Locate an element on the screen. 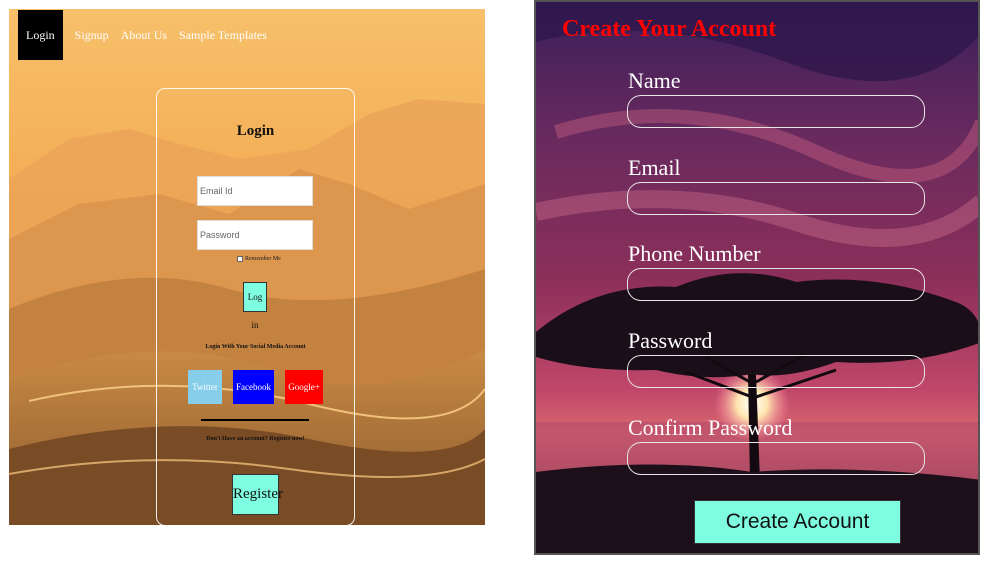  remember-me-checkbox is located at coordinates (240, 259).